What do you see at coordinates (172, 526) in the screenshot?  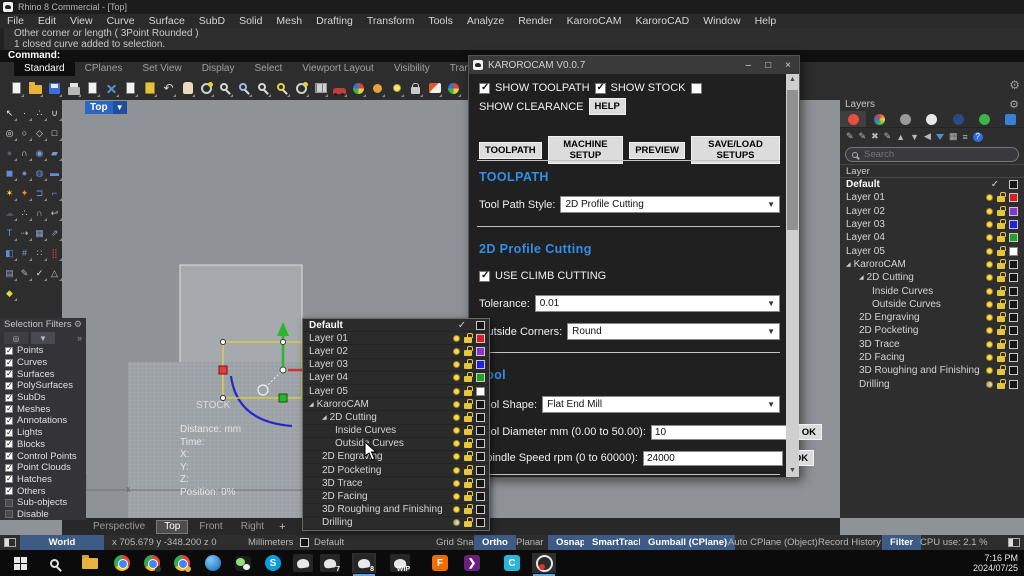 I see `viewport-tab-top: Top` at bounding box center [172, 526].